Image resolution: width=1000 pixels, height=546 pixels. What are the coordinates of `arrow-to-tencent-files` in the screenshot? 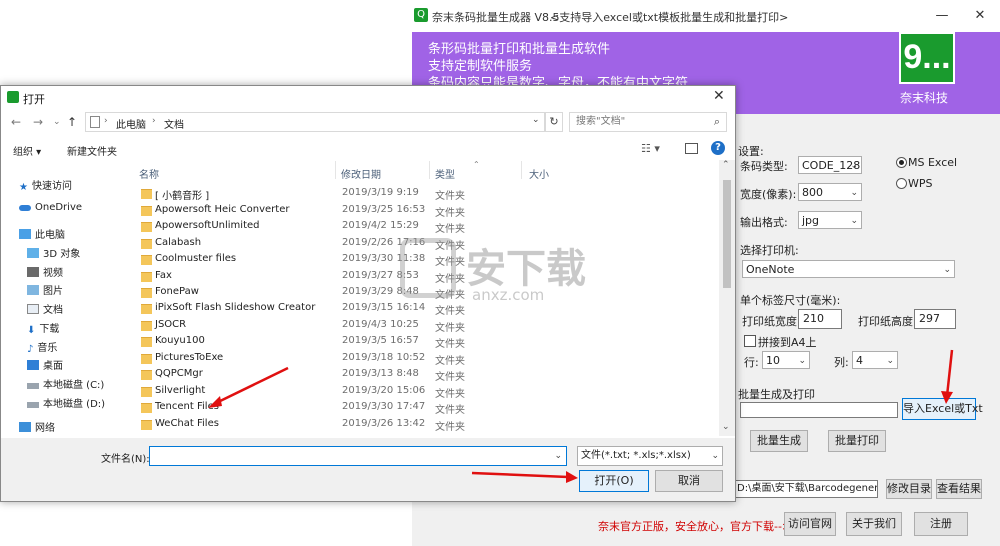 It's located at (248, 387).